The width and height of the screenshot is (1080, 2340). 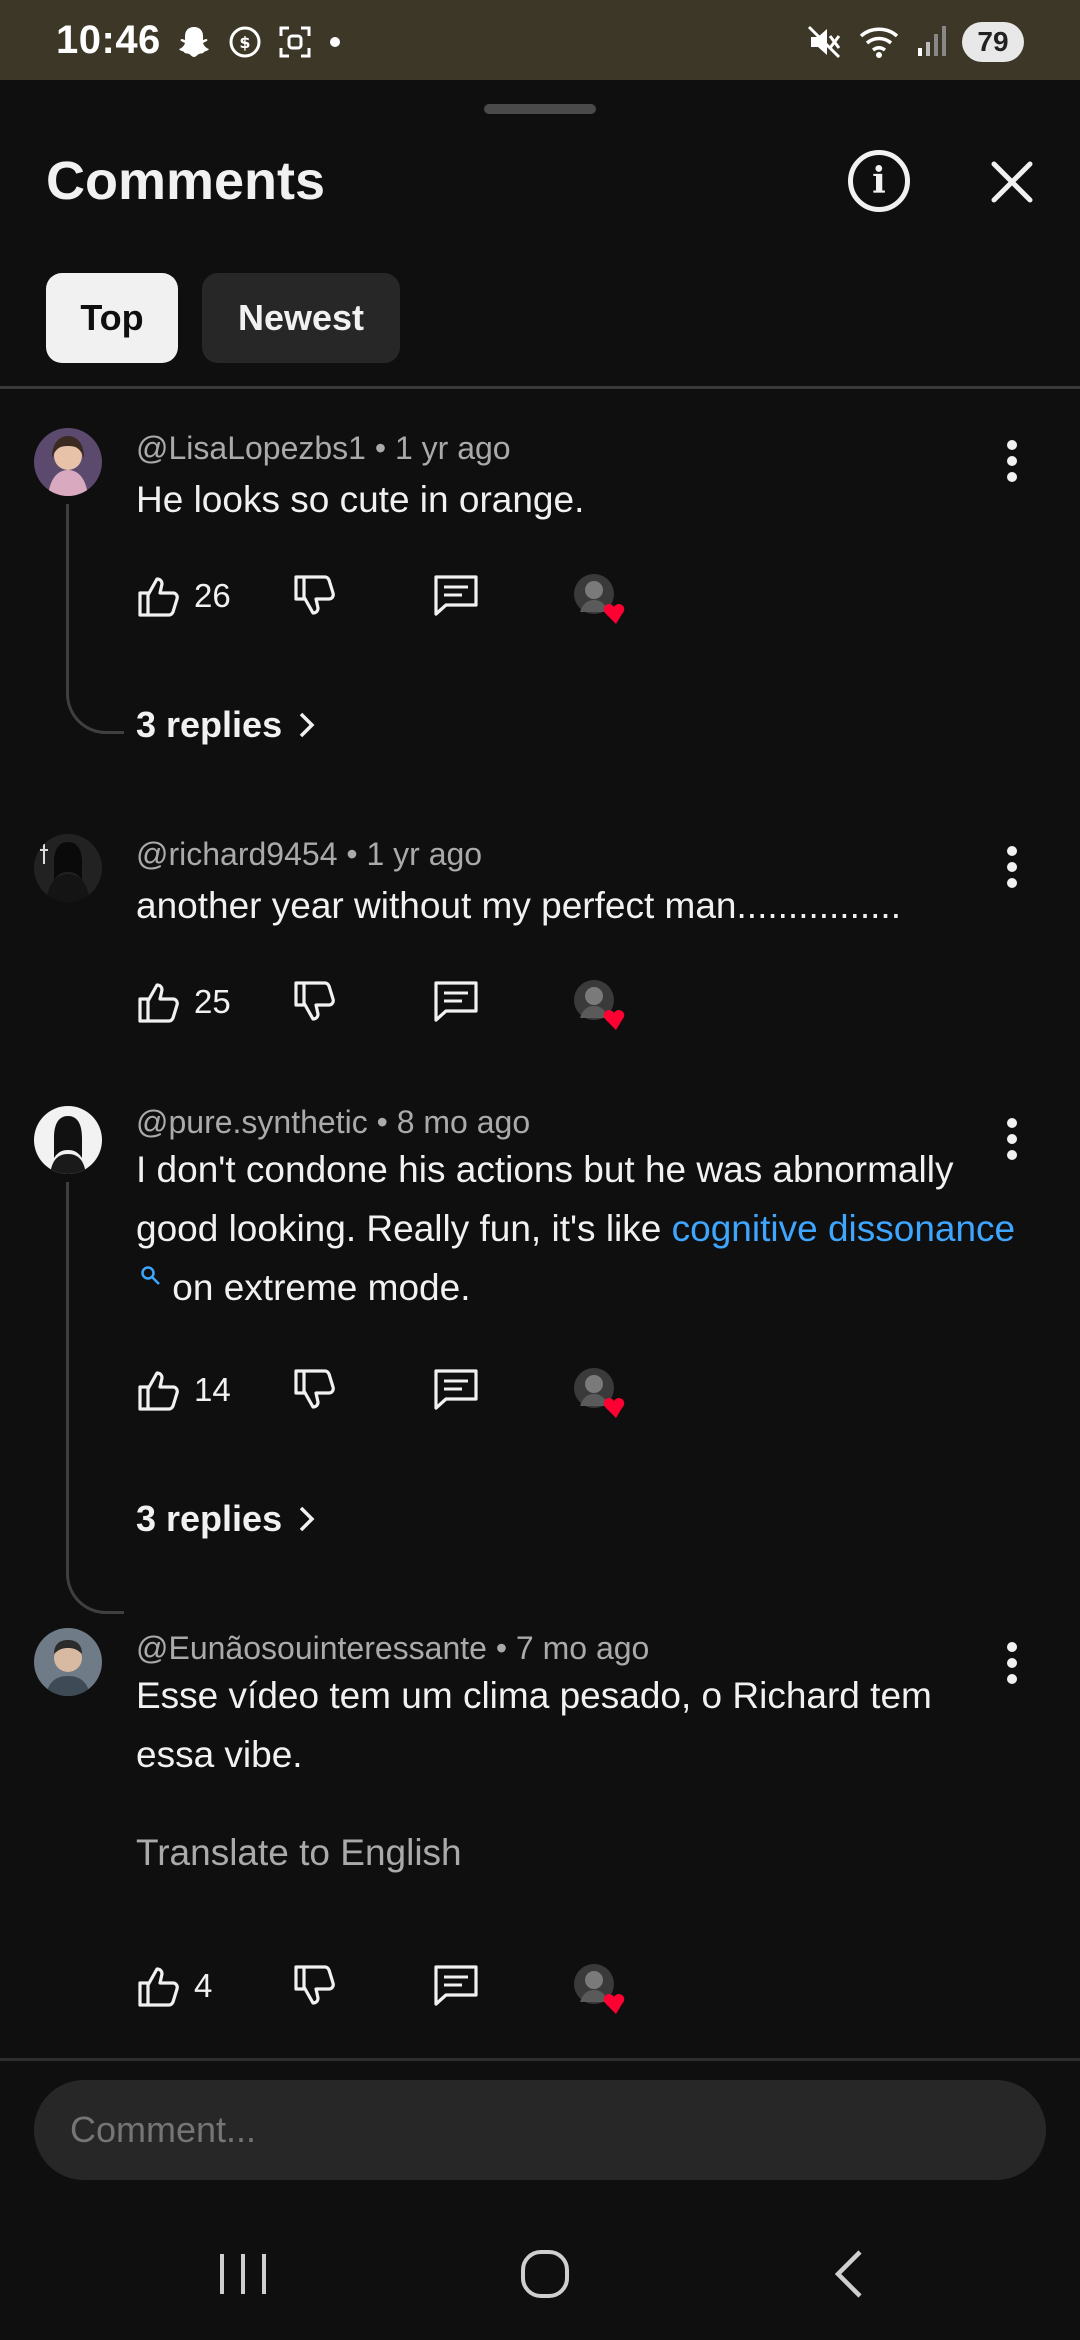 I want to click on dot-icon, so click(x=335, y=42).